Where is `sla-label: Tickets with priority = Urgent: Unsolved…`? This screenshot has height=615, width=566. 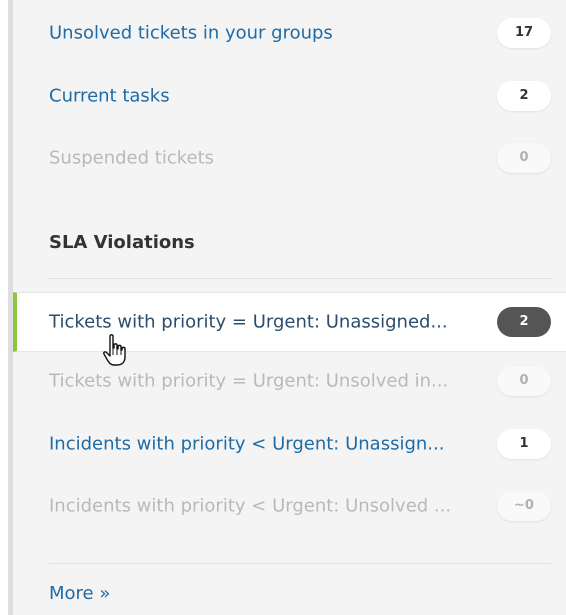
sla-label: Tickets with priority = Urgent: Unsolved… is located at coordinates (248, 381).